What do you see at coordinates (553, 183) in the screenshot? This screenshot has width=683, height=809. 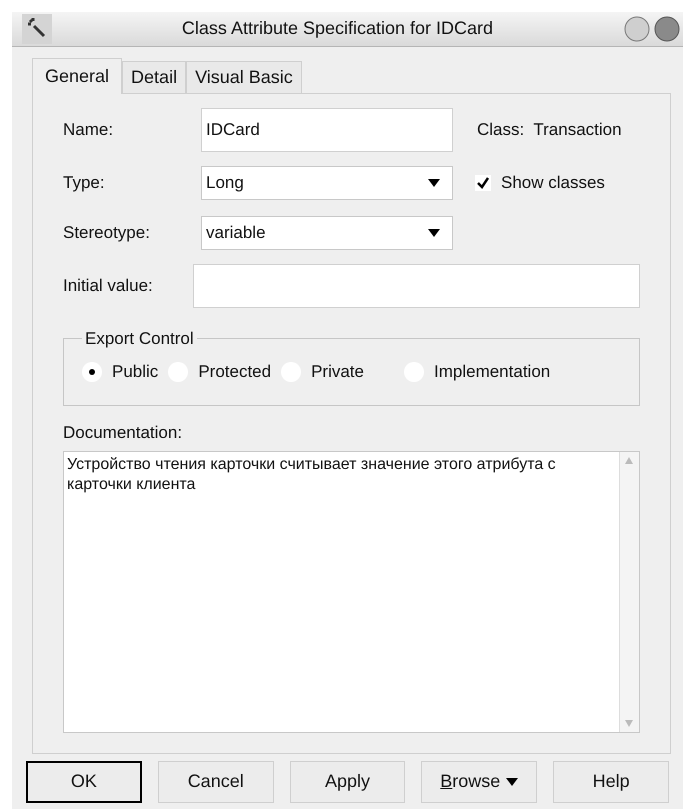 I see `checkbox-label: Show classes` at bounding box center [553, 183].